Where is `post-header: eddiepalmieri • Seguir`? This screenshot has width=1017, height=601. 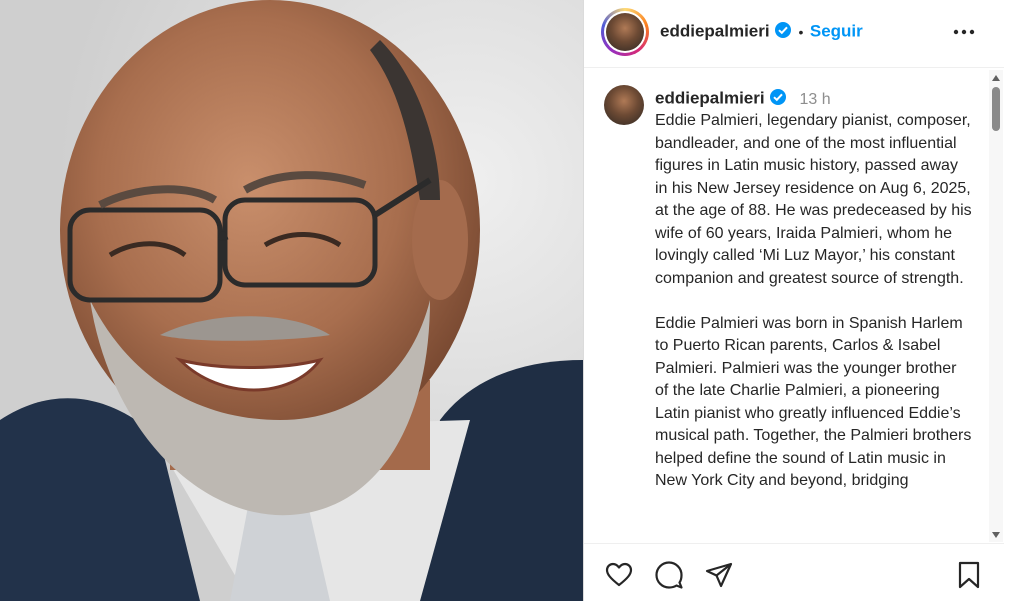
post-header: eddiepalmieri • Seguir is located at coordinates (794, 34).